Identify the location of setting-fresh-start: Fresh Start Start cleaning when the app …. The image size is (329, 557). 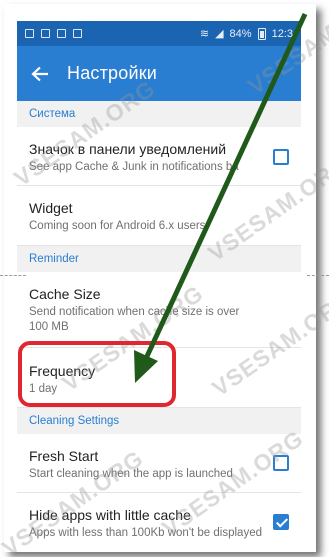
(159, 463).